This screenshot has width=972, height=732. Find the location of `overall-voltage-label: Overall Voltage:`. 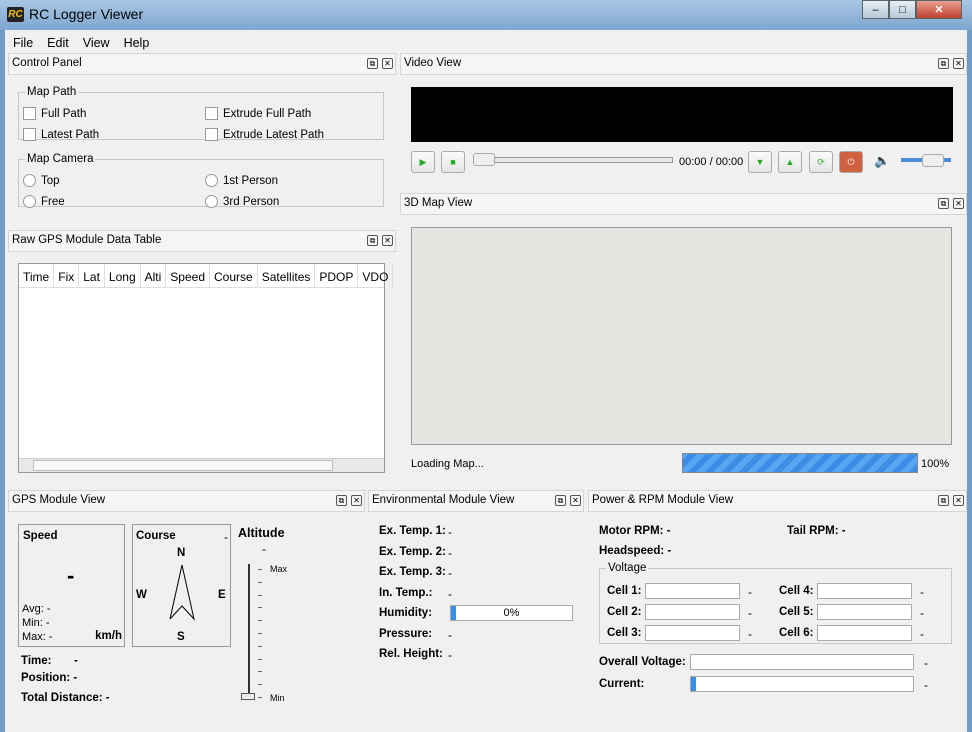

overall-voltage-label: Overall Voltage: is located at coordinates (642, 662).